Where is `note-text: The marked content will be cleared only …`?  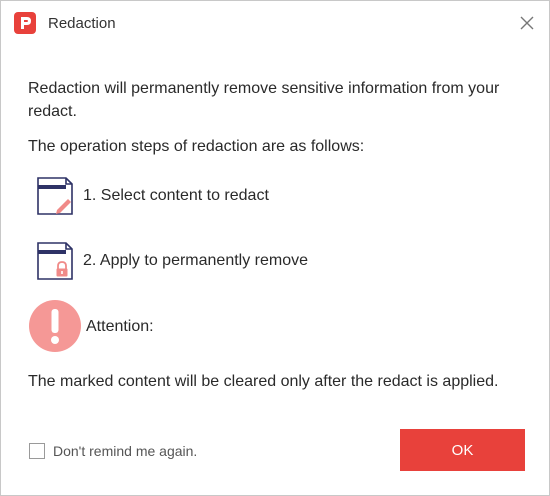
note-text: The marked content will be cleared only … is located at coordinates (263, 381).